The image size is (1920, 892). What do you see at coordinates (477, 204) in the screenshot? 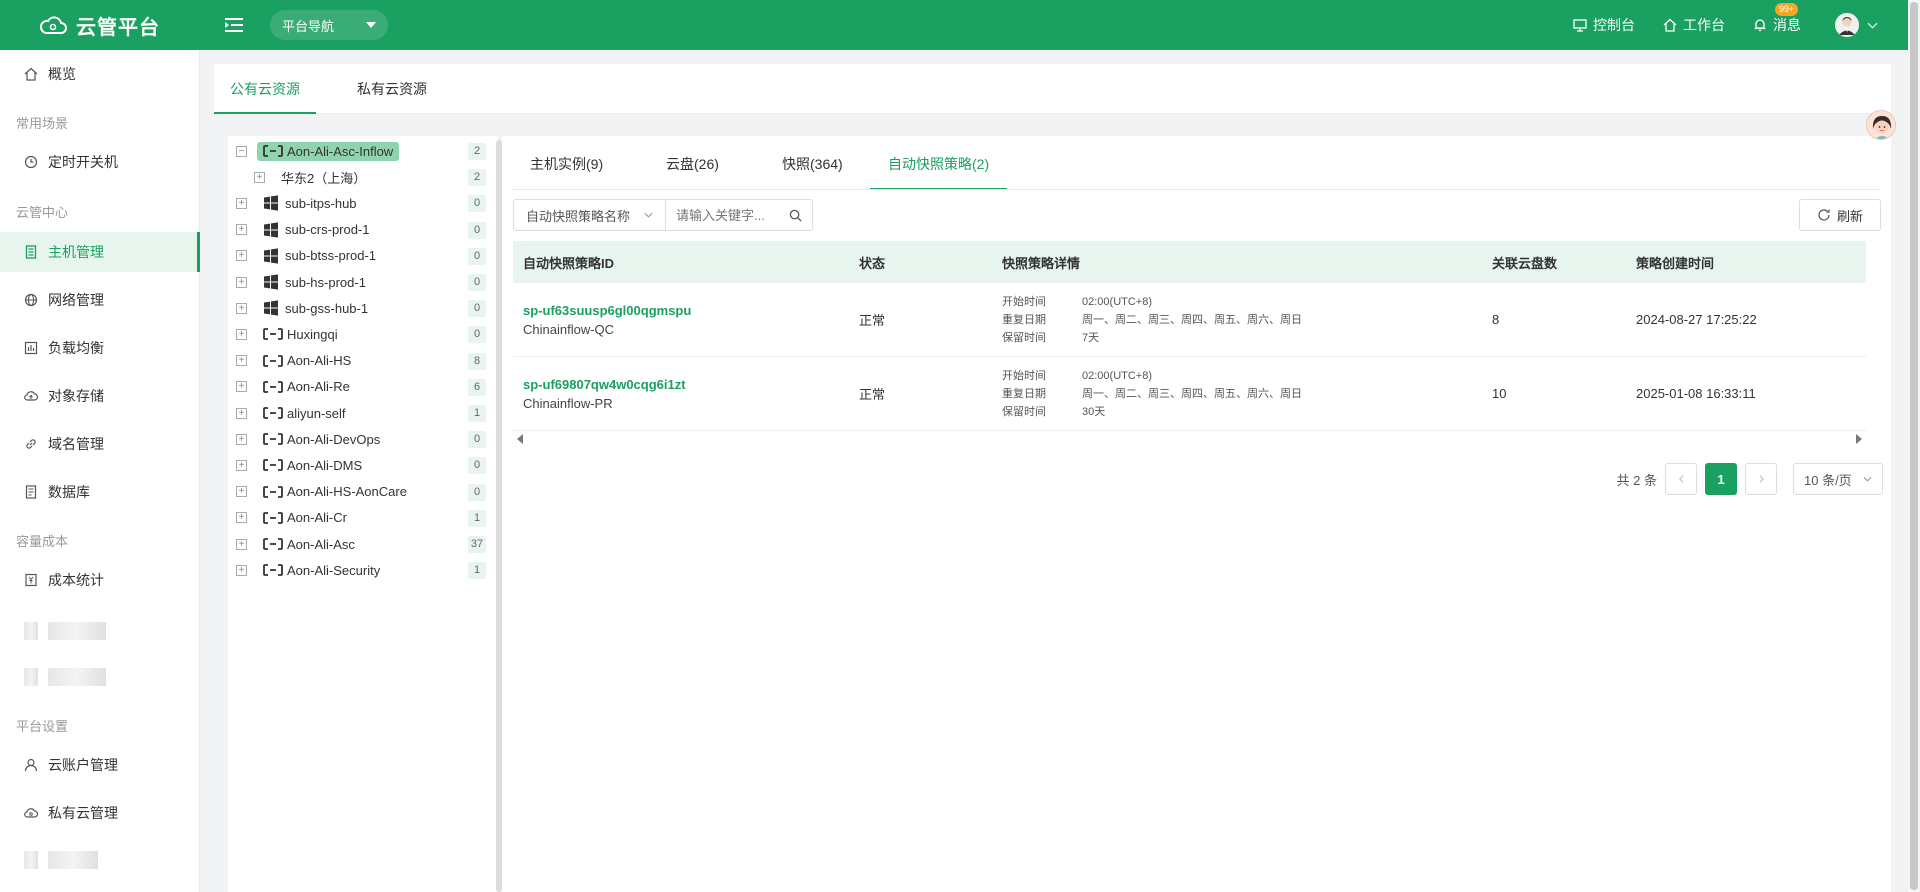
I see `tree-node-count: 0` at bounding box center [477, 204].